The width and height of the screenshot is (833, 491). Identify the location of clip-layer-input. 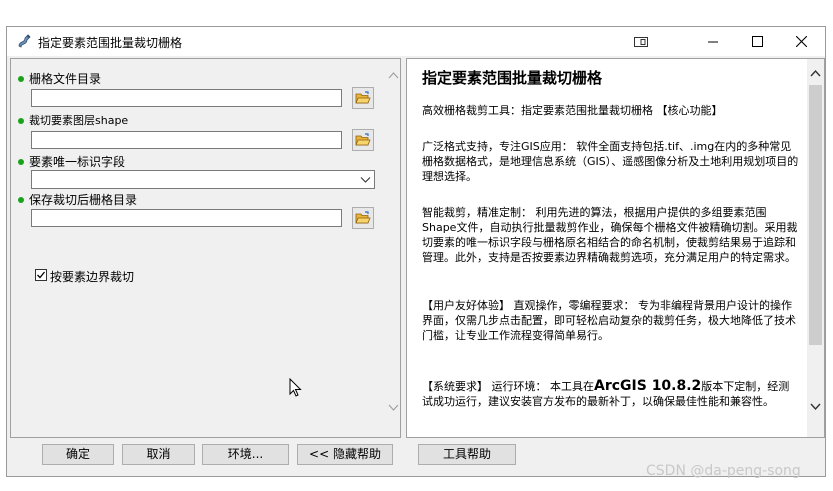
(186, 140).